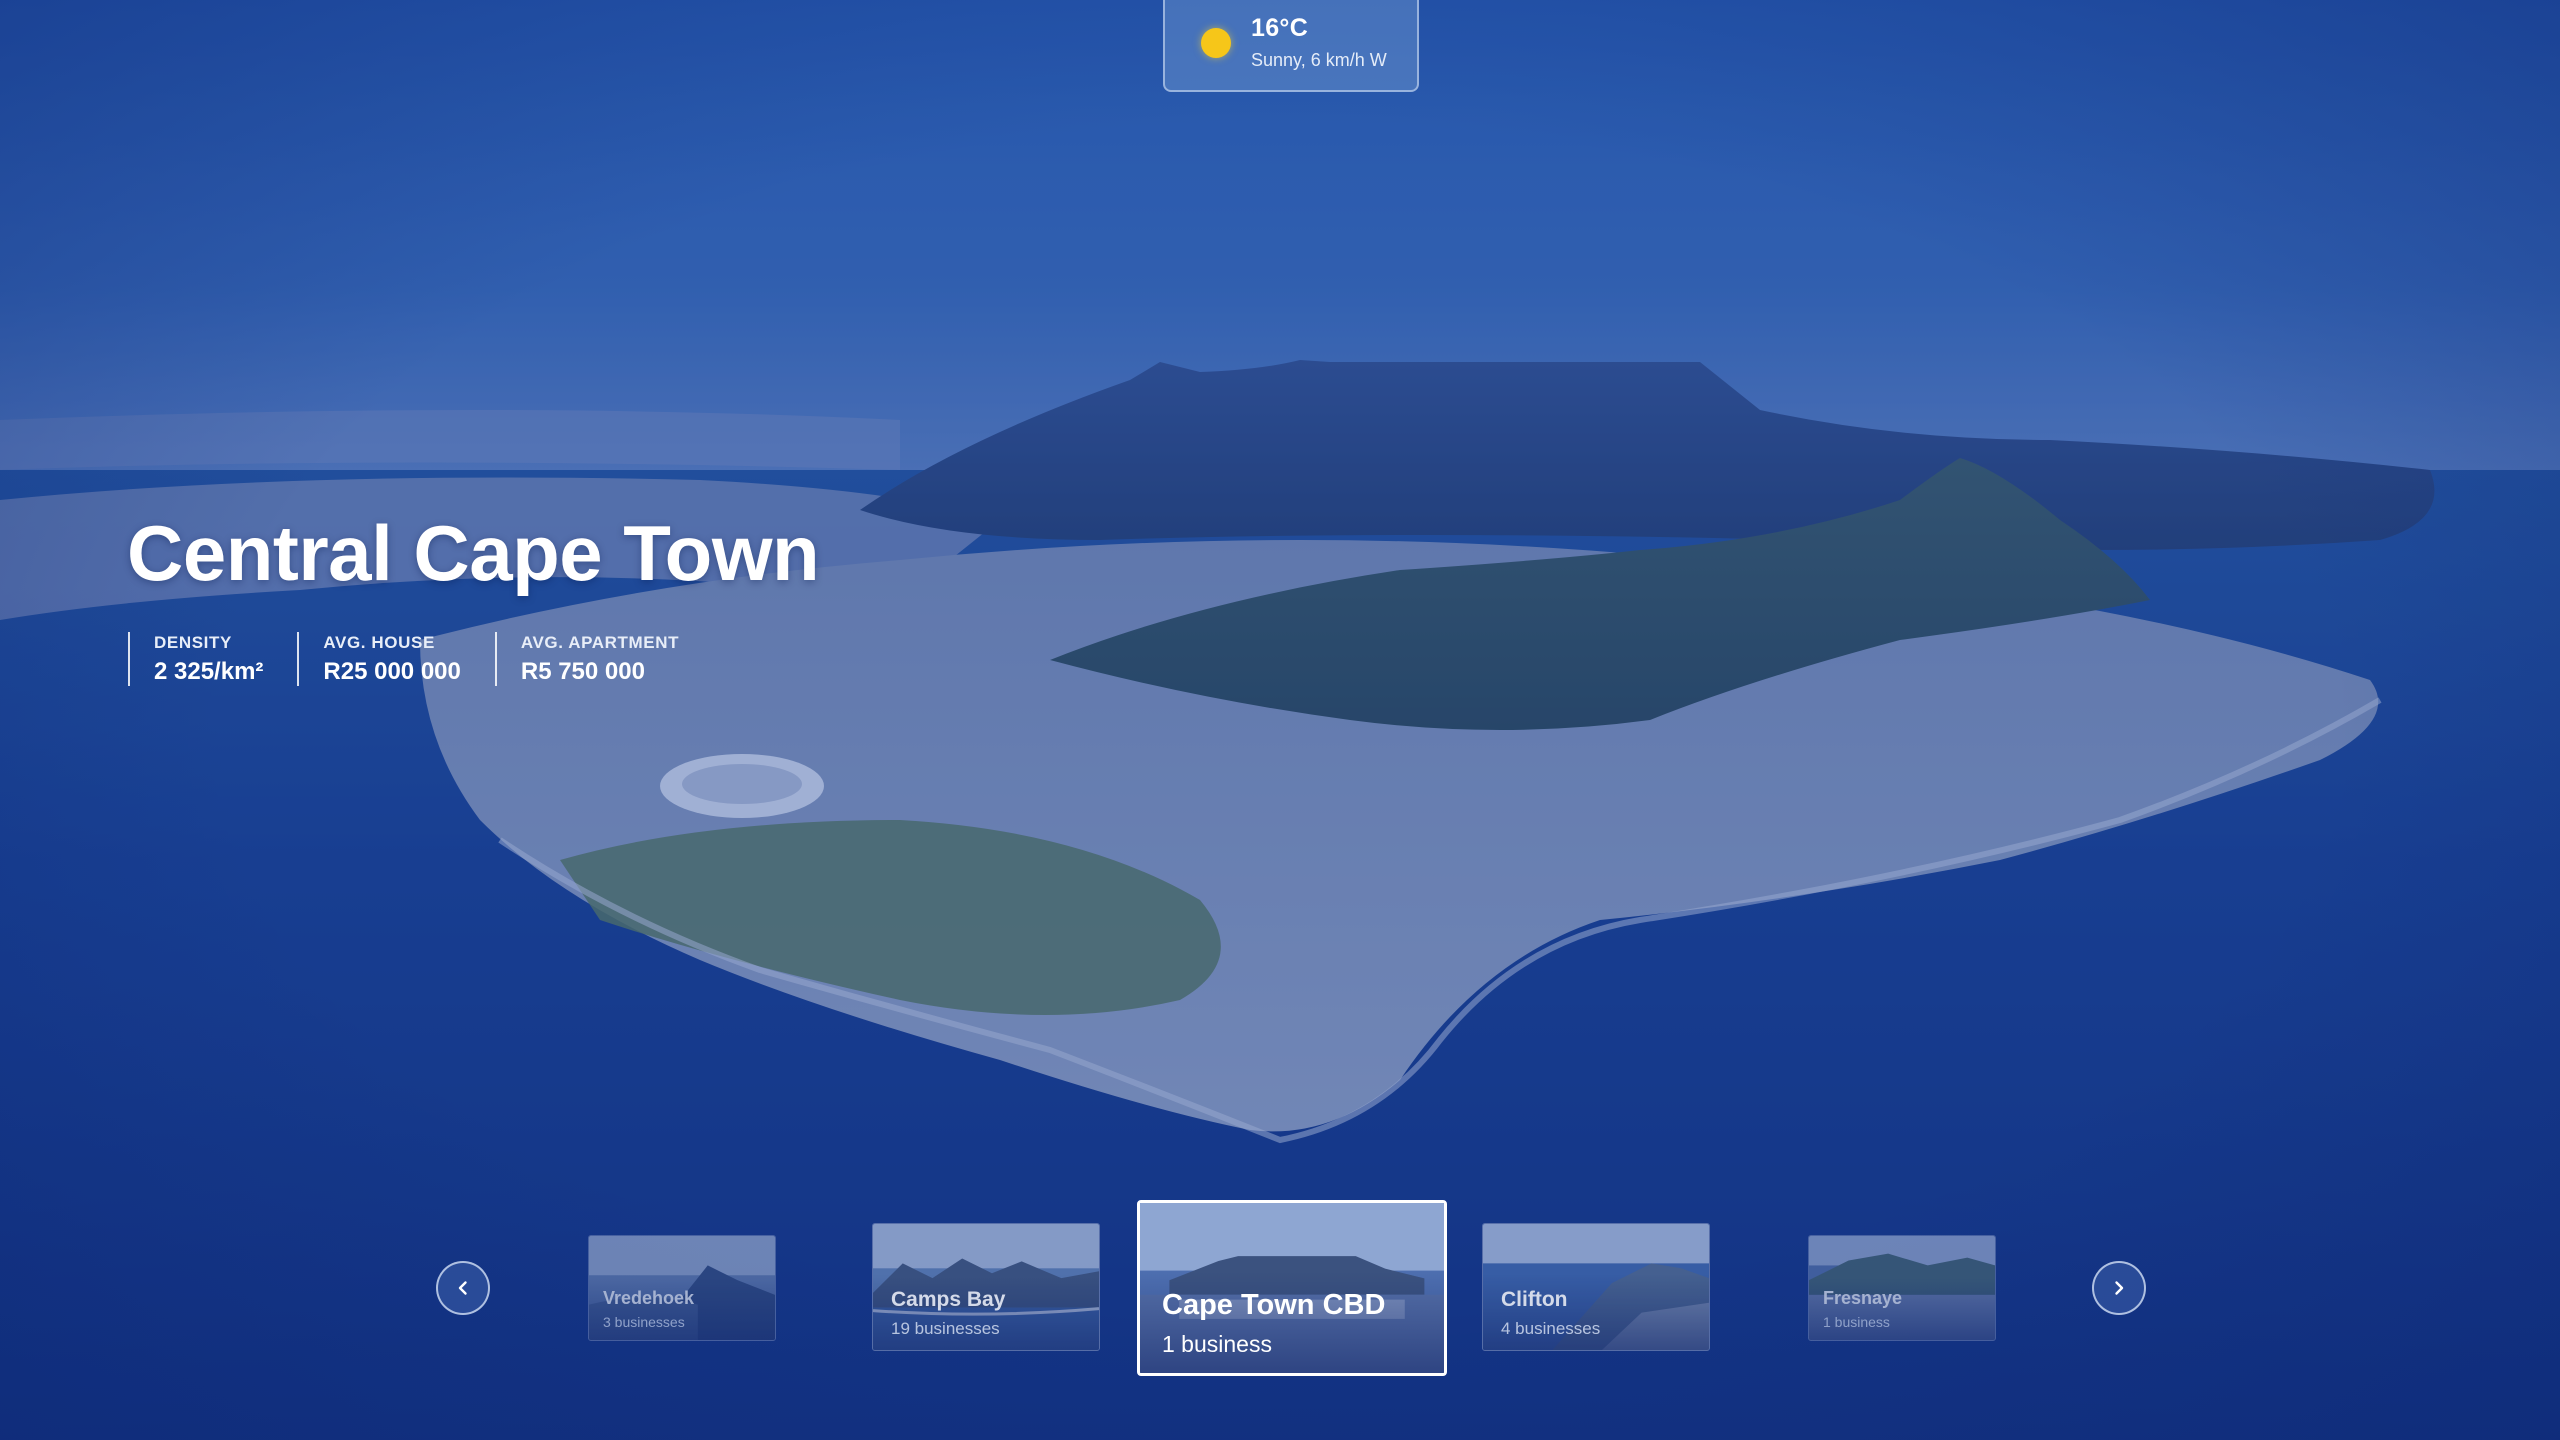 The image size is (2560, 1440). What do you see at coordinates (1216, 43) in the screenshot?
I see `sun-icon` at bounding box center [1216, 43].